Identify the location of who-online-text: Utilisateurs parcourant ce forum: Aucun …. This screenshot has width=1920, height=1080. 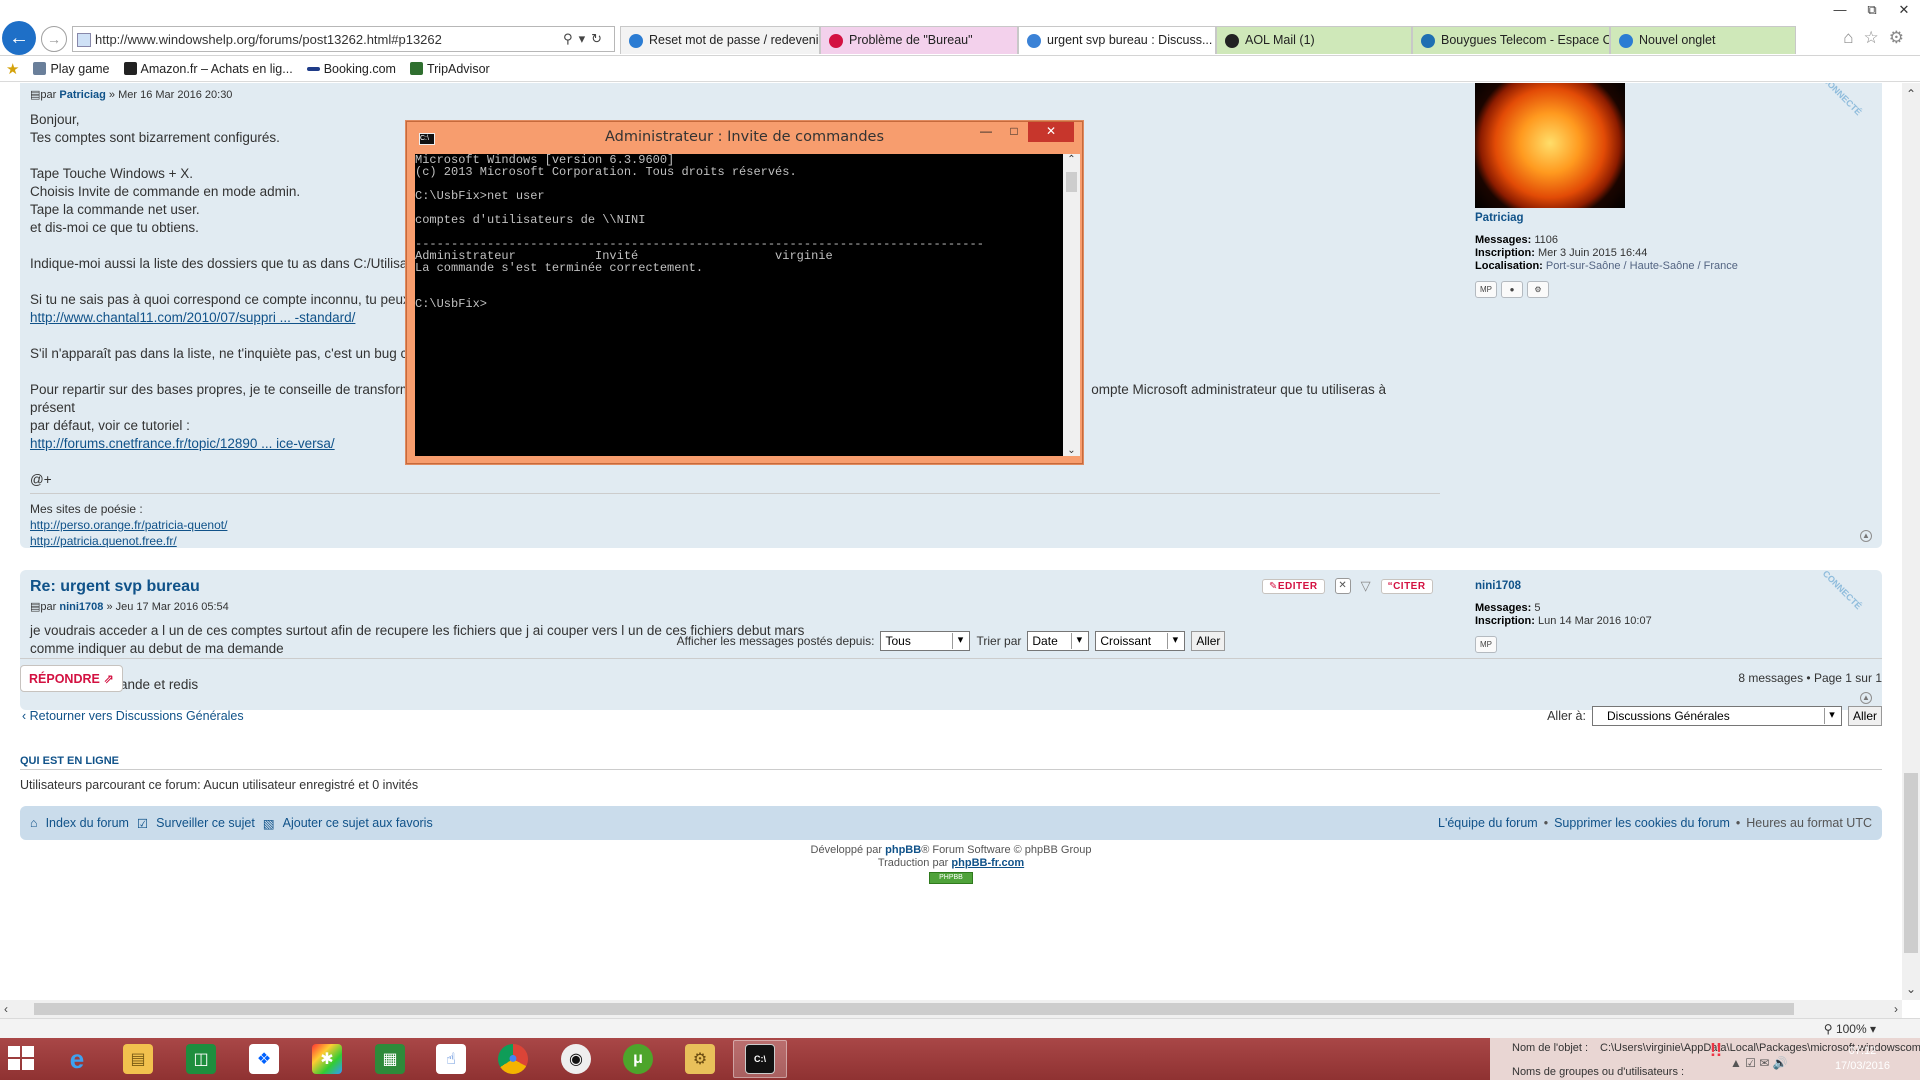
(219, 785).